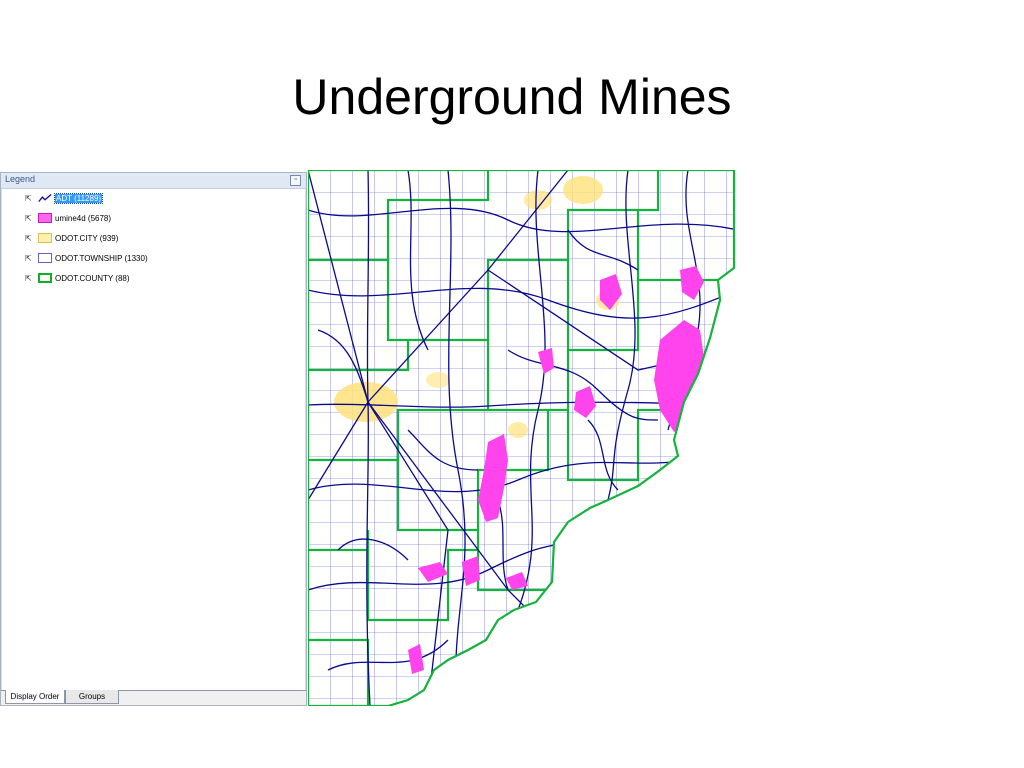 This screenshot has width=1024, height=768. I want to click on layer-row-county: ⇱ ODOT.COUNTY (88), so click(77, 278).